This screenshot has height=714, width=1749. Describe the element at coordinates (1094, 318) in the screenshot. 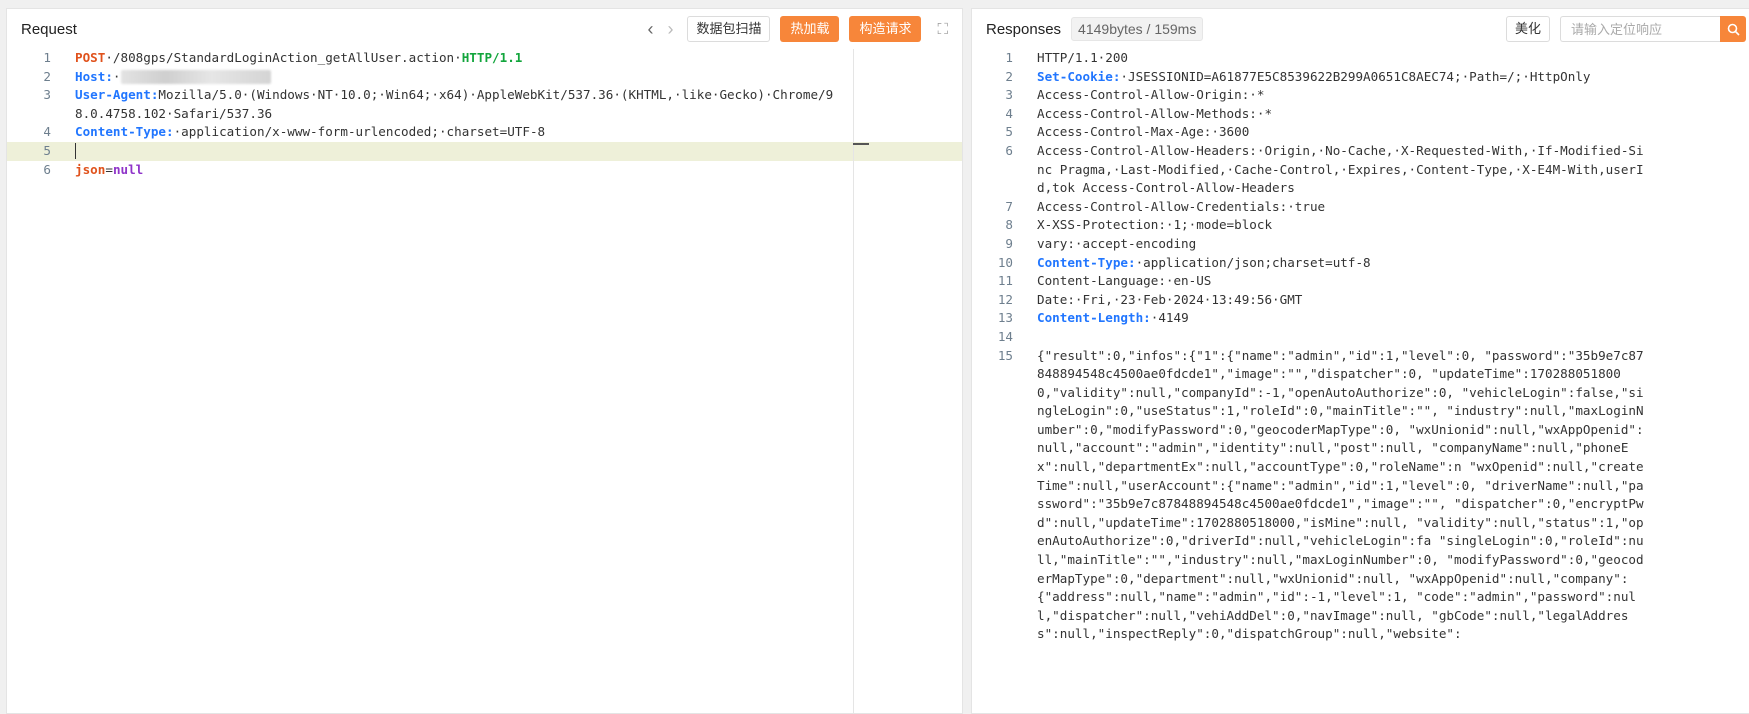

I see `token: Content-Length:` at that location.